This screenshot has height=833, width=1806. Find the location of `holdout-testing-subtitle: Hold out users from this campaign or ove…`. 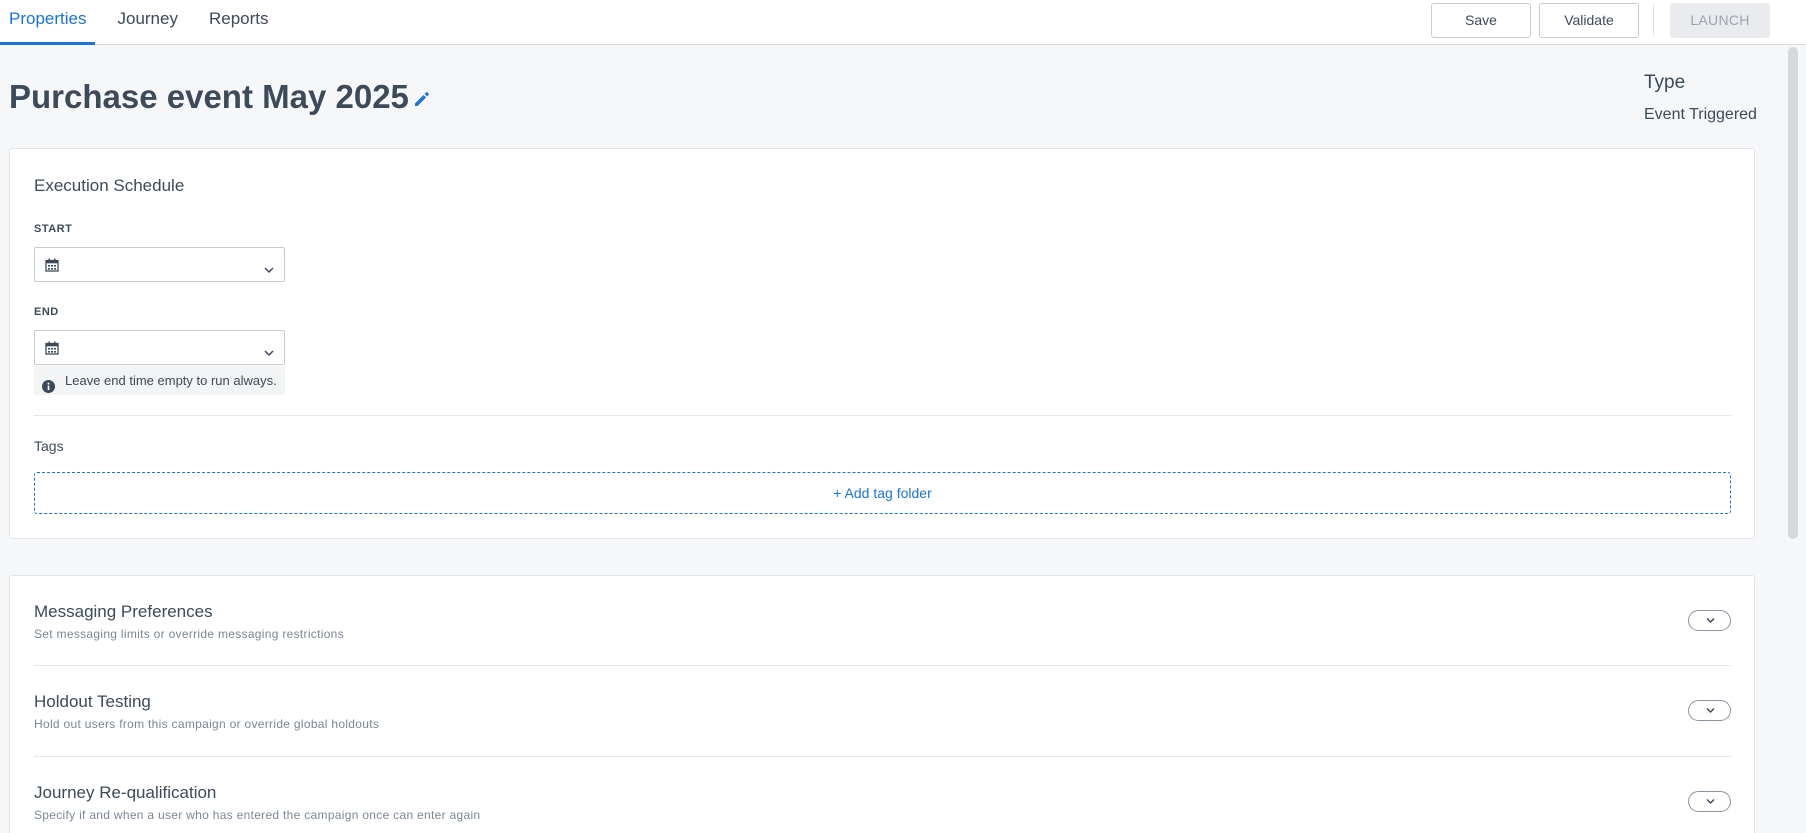

holdout-testing-subtitle: Hold out users from this campaign or ove… is located at coordinates (207, 724).